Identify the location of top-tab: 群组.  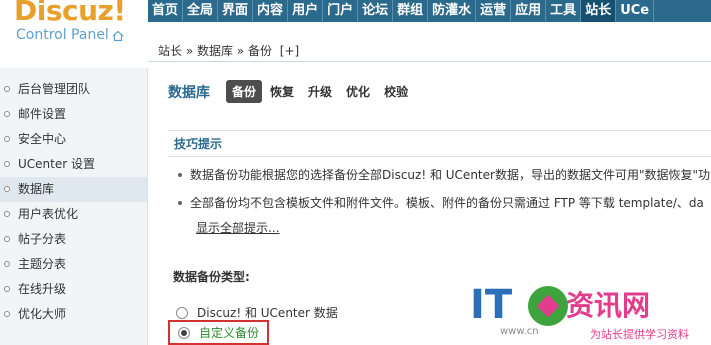
(411, 11).